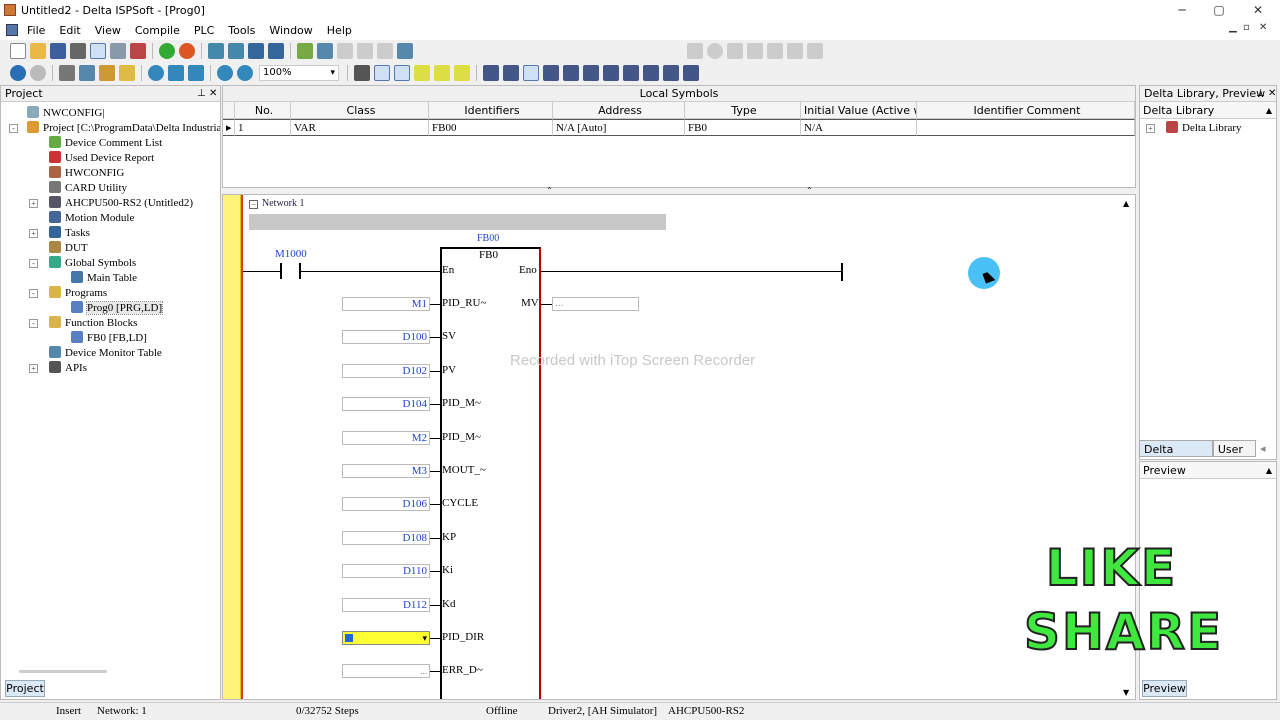  I want to click on fb-input-field: D110, so click(386, 571).